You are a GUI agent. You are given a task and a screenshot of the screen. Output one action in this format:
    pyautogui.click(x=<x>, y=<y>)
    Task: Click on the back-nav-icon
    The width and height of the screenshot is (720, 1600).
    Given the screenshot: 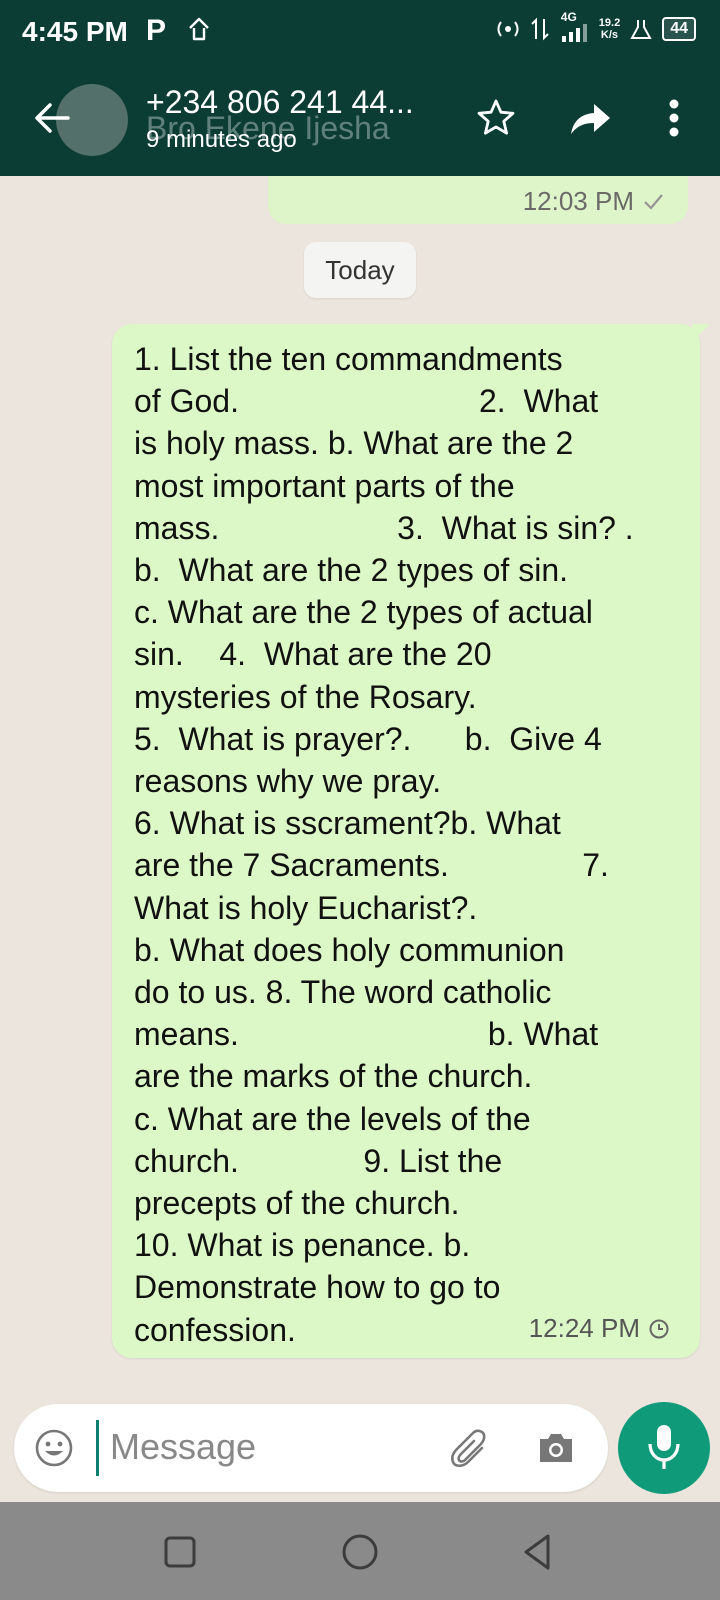 What is the action you would take?
    pyautogui.click(x=538, y=1552)
    